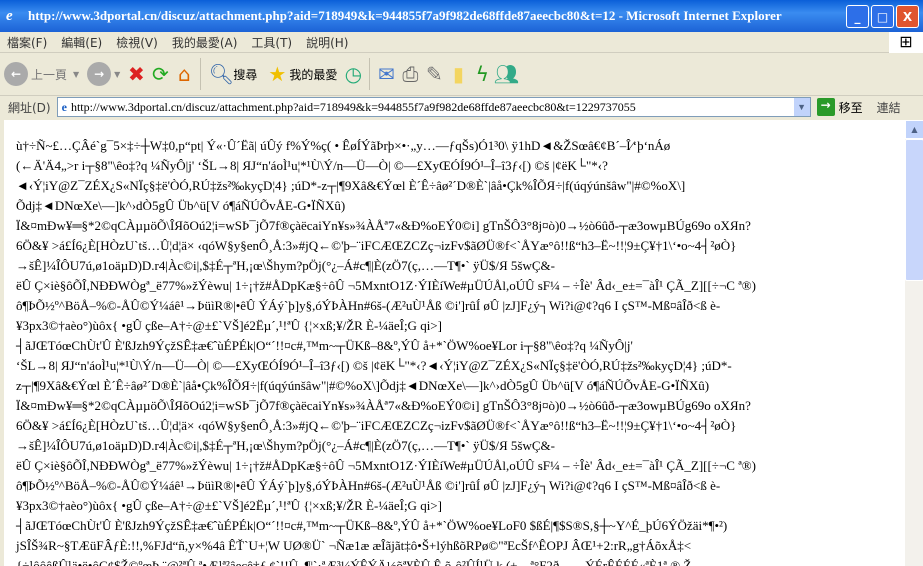  What do you see at coordinates (64, 106) in the screenshot?
I see `page-icon: e` at bounding box center [64, 106].